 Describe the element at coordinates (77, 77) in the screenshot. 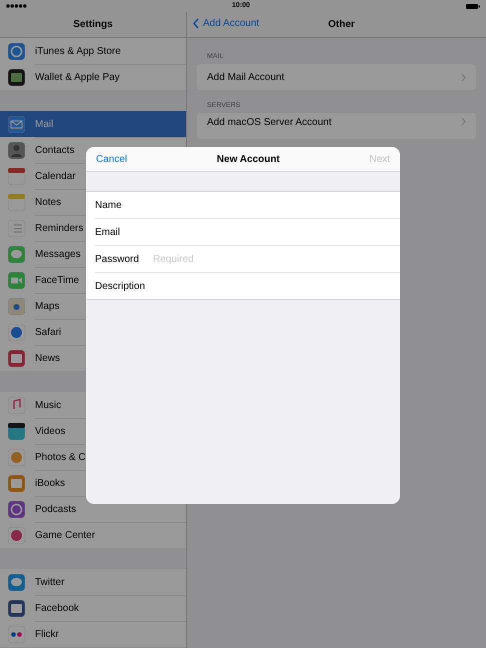

I see `item-label: Wallet & Apple Pay` at that location.